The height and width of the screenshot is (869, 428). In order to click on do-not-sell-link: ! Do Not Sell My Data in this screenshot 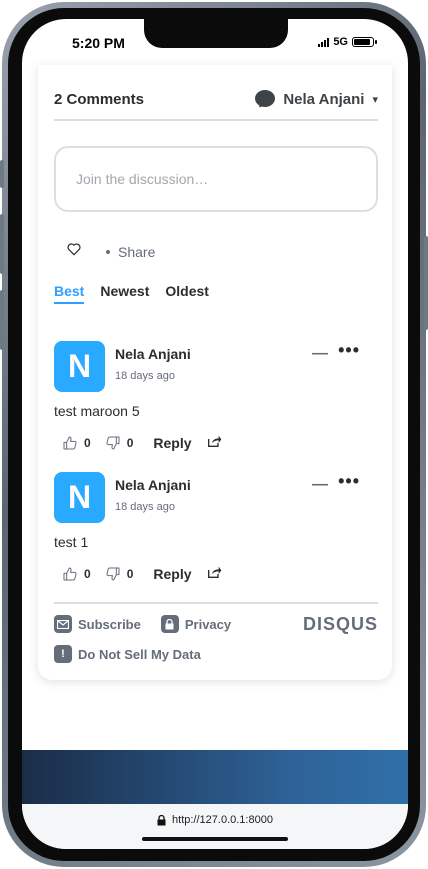, I will do `click(127, 654)`.